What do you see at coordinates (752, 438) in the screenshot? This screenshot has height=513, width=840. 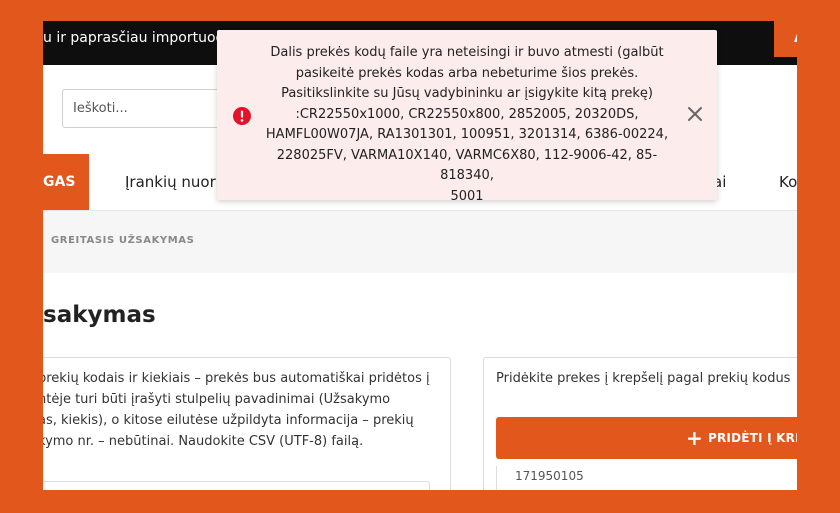 I see `add-to-cart-label: PRIDĖTI Į KRE` at bounding box center [752, 438].